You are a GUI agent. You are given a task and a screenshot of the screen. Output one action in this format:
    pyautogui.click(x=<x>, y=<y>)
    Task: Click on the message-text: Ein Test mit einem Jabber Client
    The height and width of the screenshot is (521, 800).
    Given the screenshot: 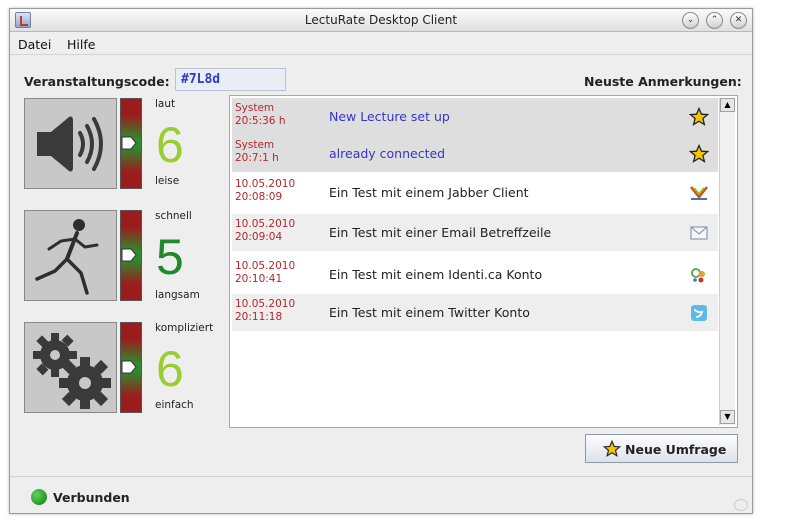 What is the action you would take?
    pyautogui.click(x=429, y=192)
    